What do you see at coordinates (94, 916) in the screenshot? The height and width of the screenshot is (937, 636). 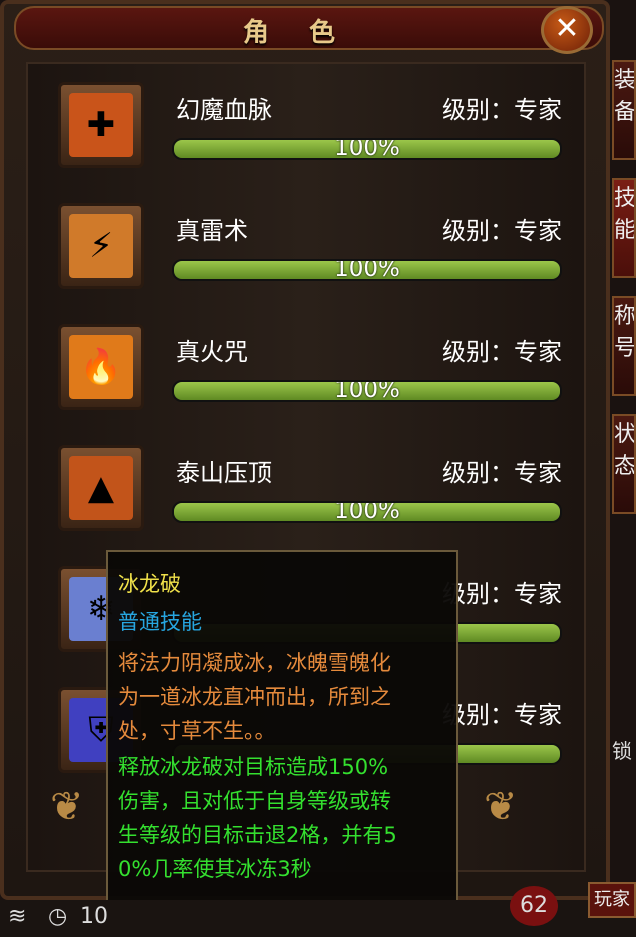 I see `clock-text: 10` at bounding box center [94, 916].